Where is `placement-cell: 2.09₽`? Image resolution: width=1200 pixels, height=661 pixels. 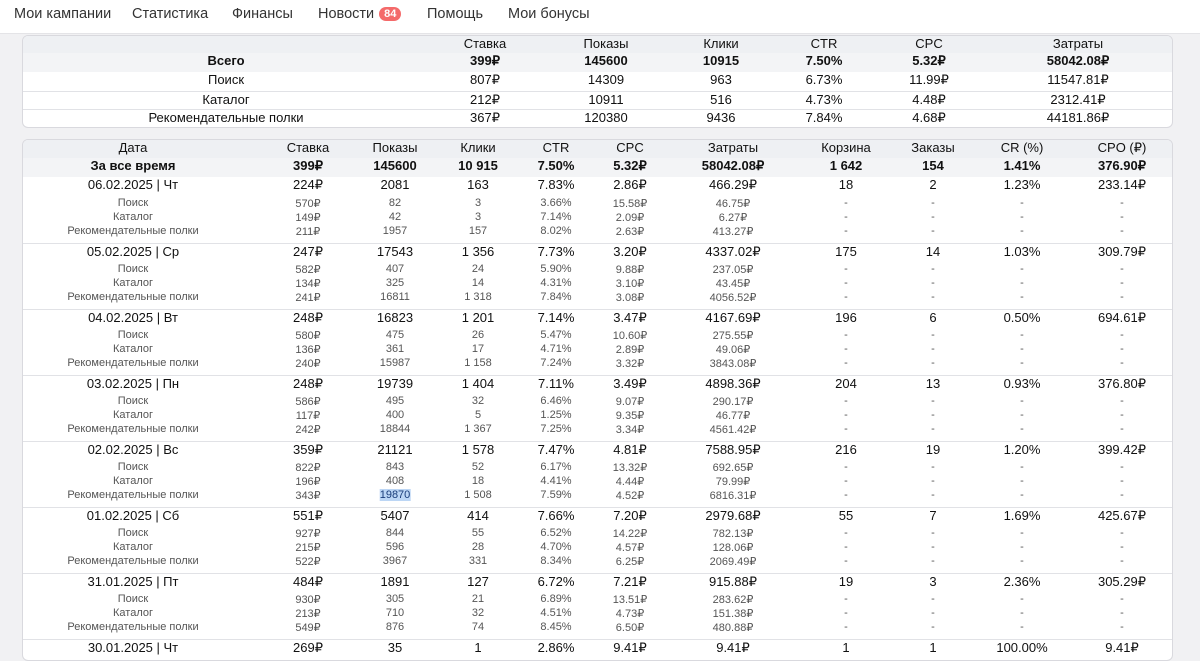 placement-cell: 2.09₽ is located at coordinates (630, 218).